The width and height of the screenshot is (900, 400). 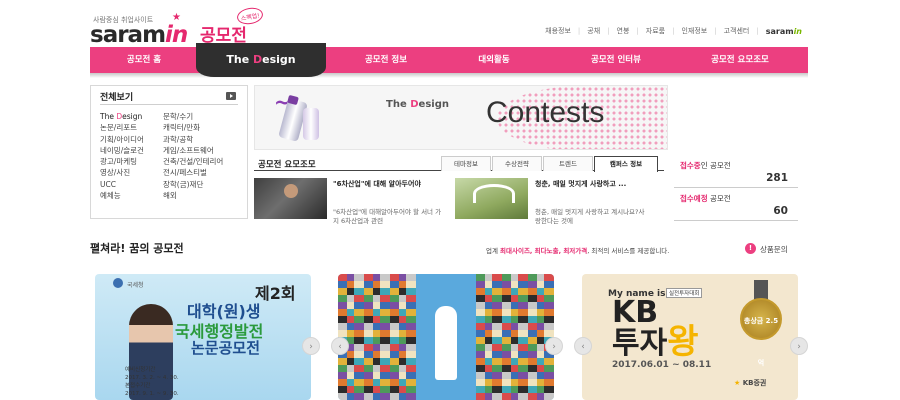 What do you see at coordinates (616, 60) in the screenshot?
I see `nav-interview: 공모전 인터뷰` at bounding box center [616, 60].